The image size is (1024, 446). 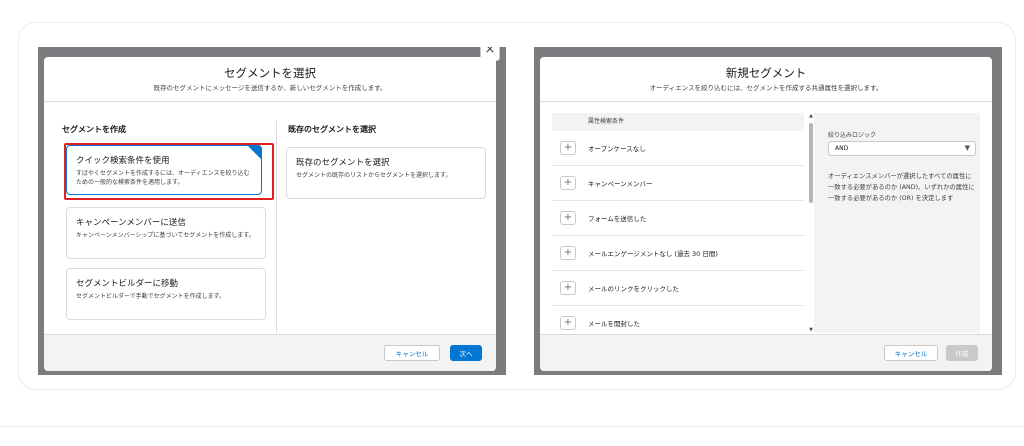 What do you see at coordinates (678, 183) in the screenshot?
I see `list-item: + キャンペーンメンバー` at bounding box center [678, 183].